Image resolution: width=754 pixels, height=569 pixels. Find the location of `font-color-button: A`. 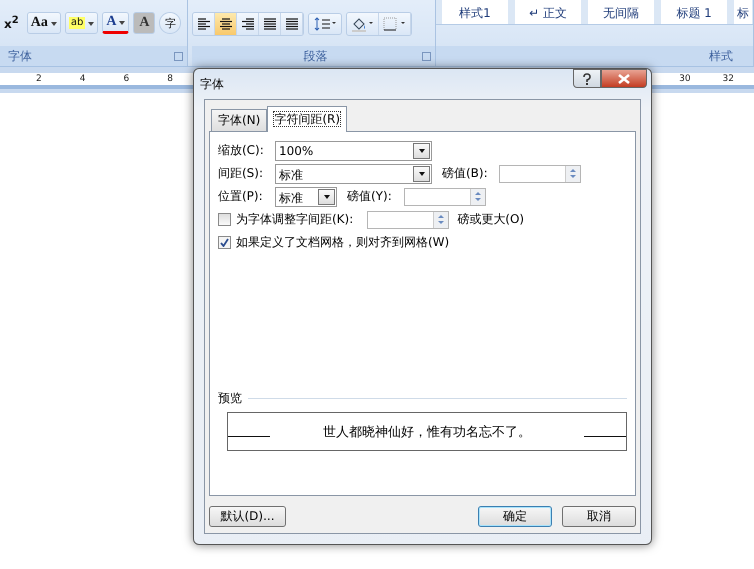

font-color-button: A is located at coordinates (116, 23).